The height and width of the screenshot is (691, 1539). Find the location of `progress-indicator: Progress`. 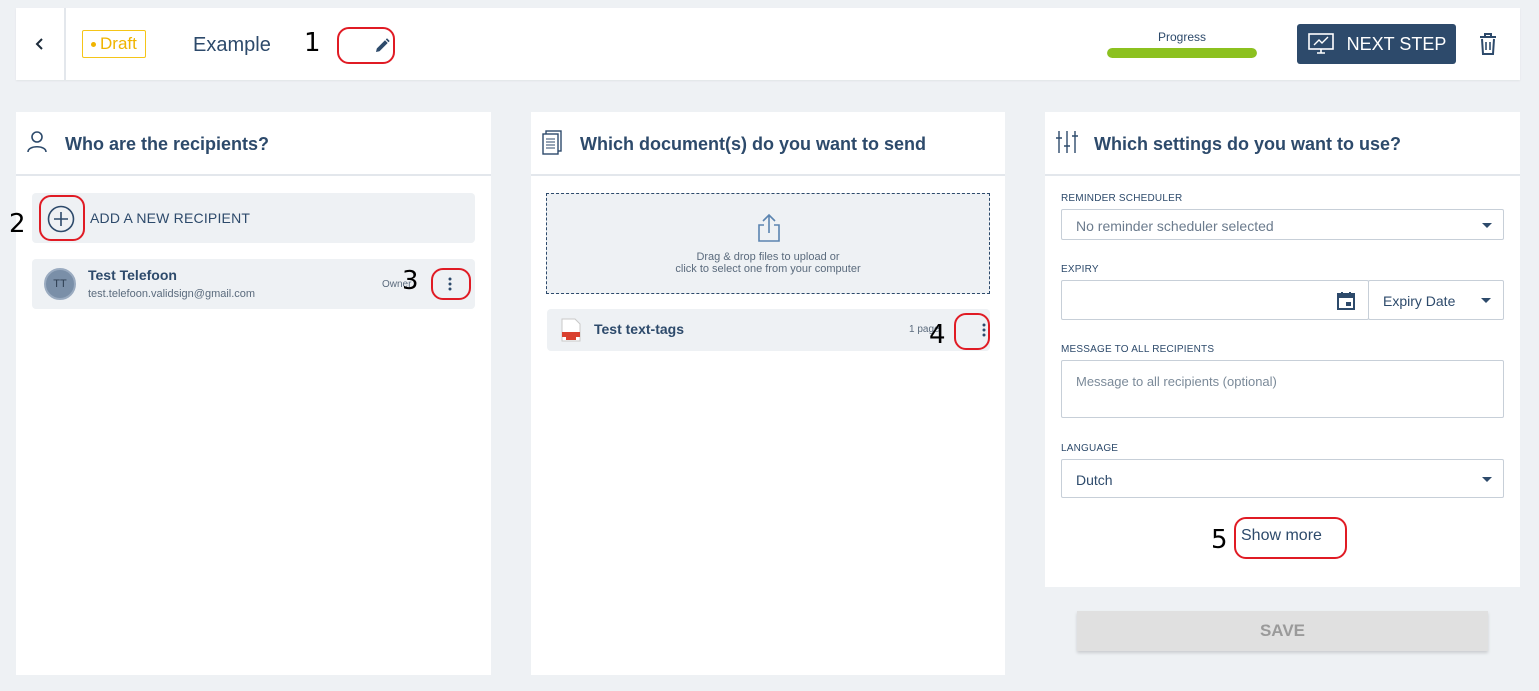

progress-indicator: Progress is located at coordinates (1182, 44).